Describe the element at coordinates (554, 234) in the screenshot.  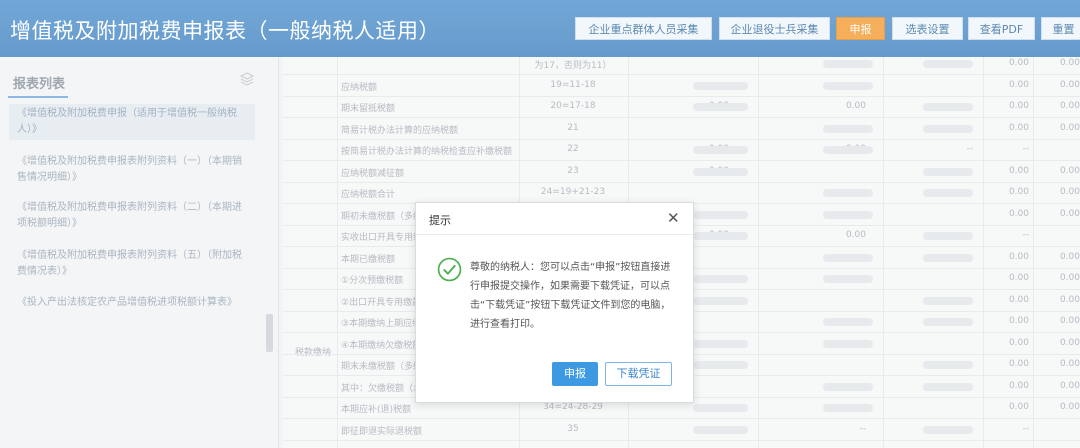
I see `dialog-divider` at that location.